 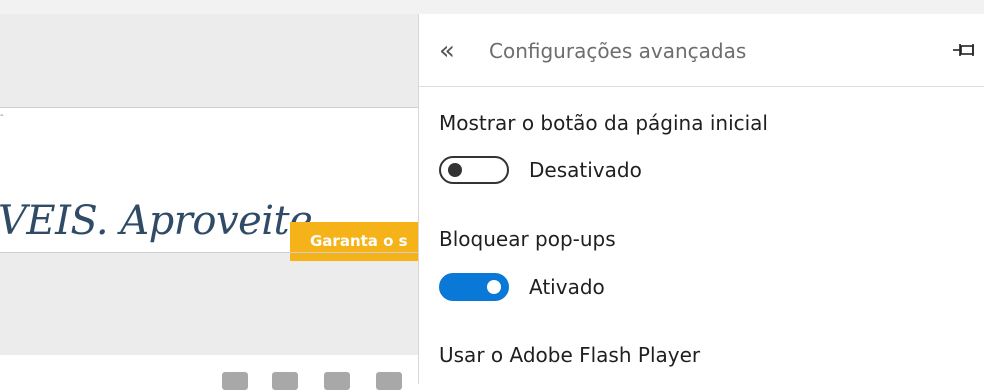 What do you see at coordinates (474, 170) in the screenshot?
I see `home-button-toggle` at bounding box center [474, 170].